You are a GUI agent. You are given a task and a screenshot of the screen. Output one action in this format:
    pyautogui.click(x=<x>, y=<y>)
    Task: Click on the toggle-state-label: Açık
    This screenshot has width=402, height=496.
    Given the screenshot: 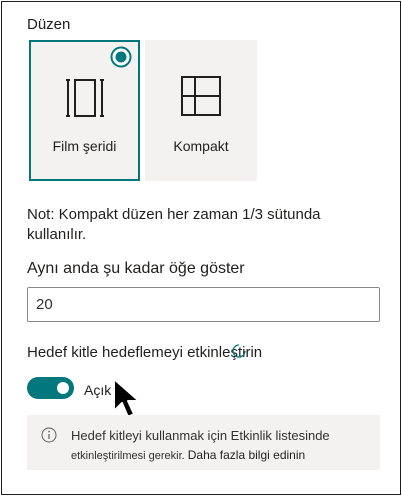 What is the action you would take?
    pyautogui.click(x=98, y=390)
    